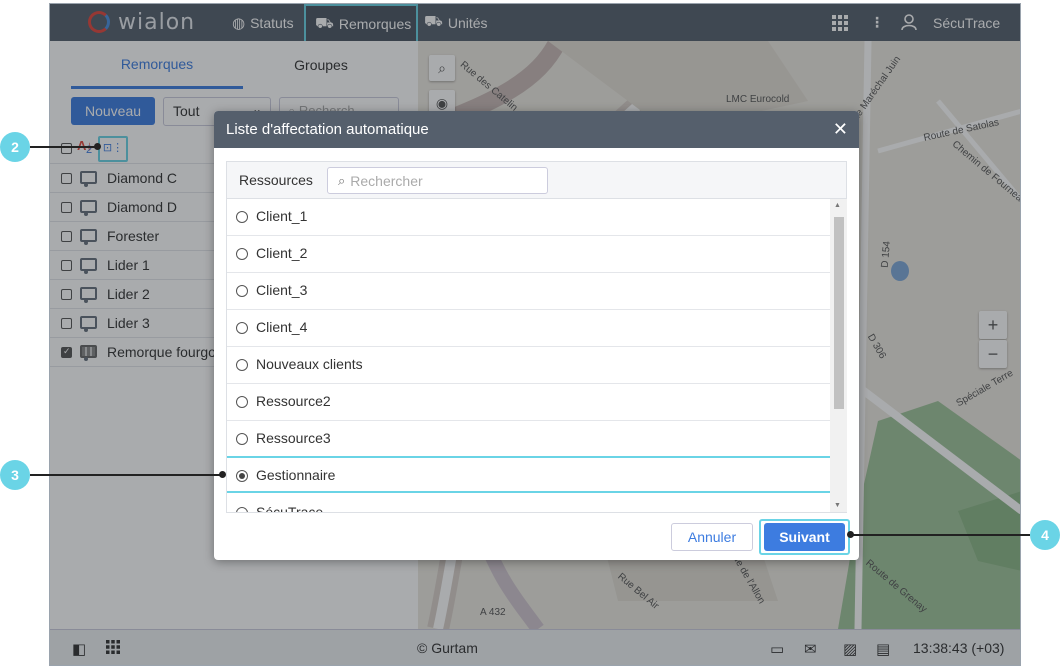 Image resolution: width=1062 pixels, height=667 pixels. What do you see at coordinates (276, 180) in the screenshot?
I see `resources-label: Ressources` at bounding box center [276, 180].